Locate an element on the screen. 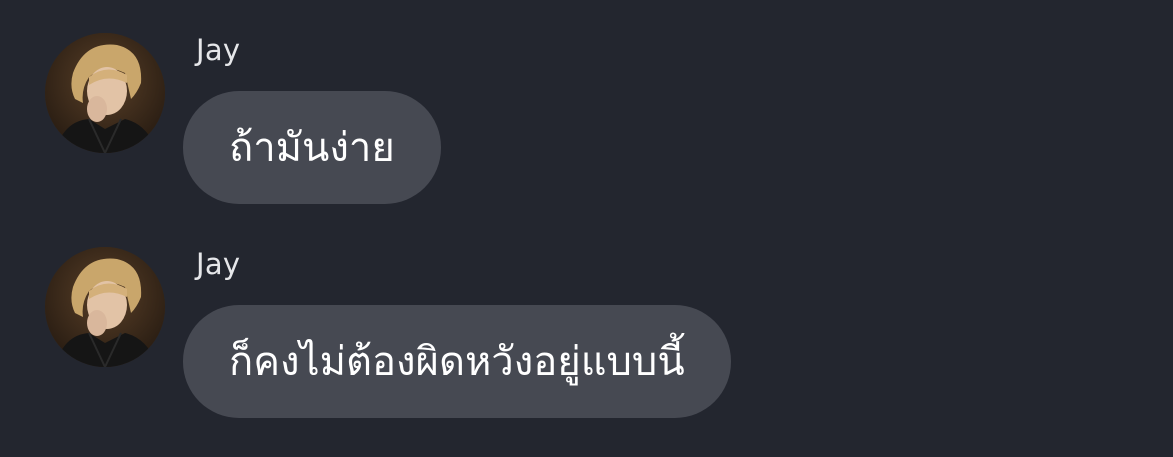  message-bubble: ก็คงไม่ต้องผิดหวังอยู่แบบนี้ is located at coordinates (457, 361).